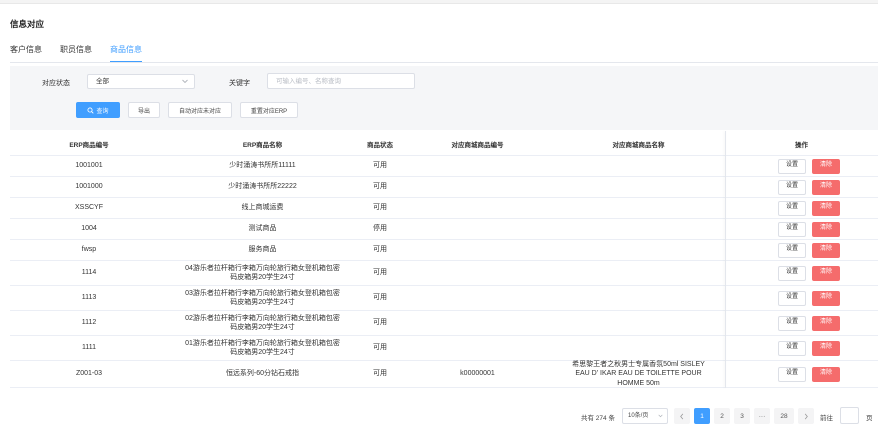 The width and height of the screenshot is (878, 428). Describe the element at coordinates (849, 415) in the screenshot. I see `goto-page-input` at that location.